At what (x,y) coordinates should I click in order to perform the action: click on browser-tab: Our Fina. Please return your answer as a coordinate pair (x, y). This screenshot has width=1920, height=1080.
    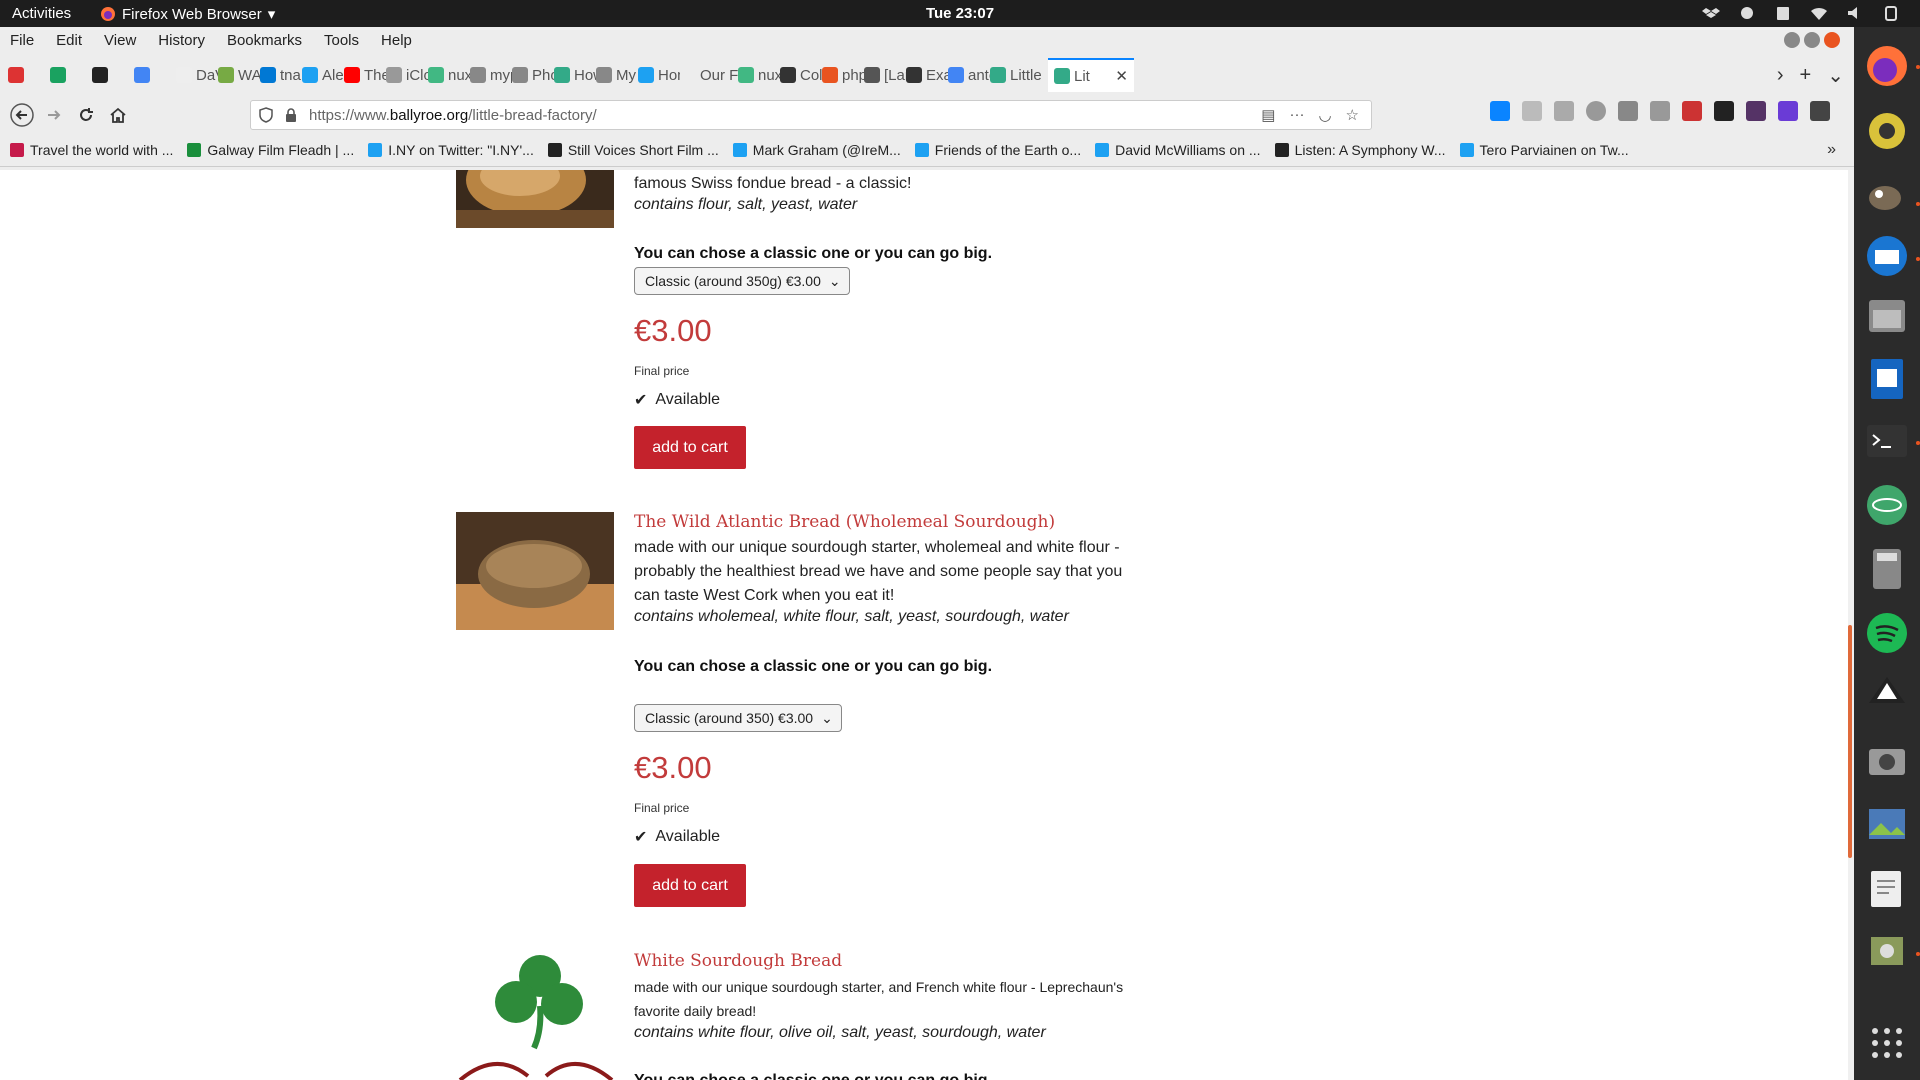
    Looking at the image, I should click on (709, 75).